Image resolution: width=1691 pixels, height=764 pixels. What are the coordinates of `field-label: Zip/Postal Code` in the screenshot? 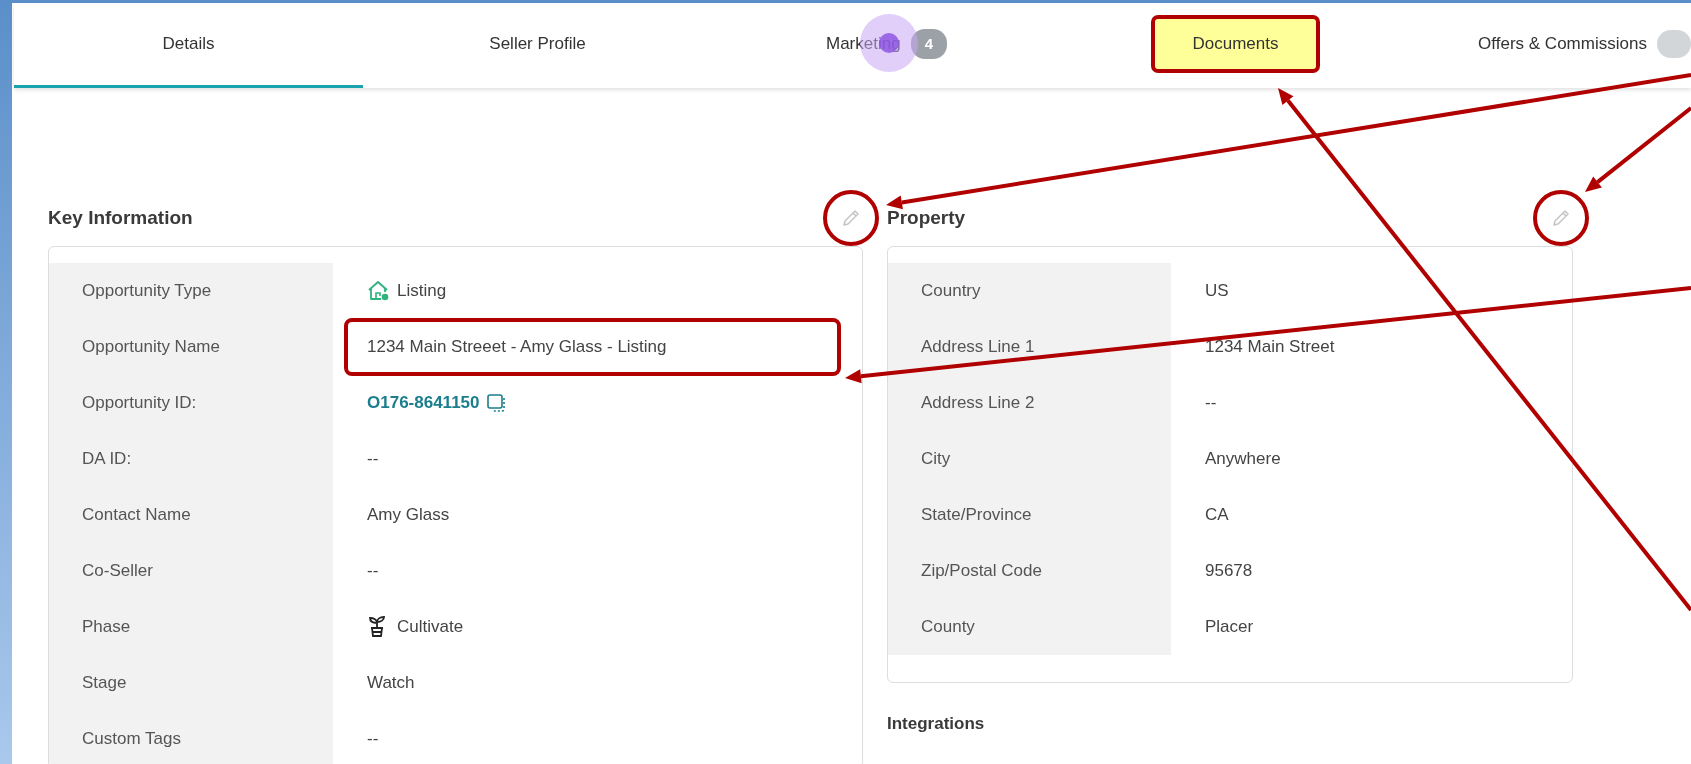 It's located at (981, 571).